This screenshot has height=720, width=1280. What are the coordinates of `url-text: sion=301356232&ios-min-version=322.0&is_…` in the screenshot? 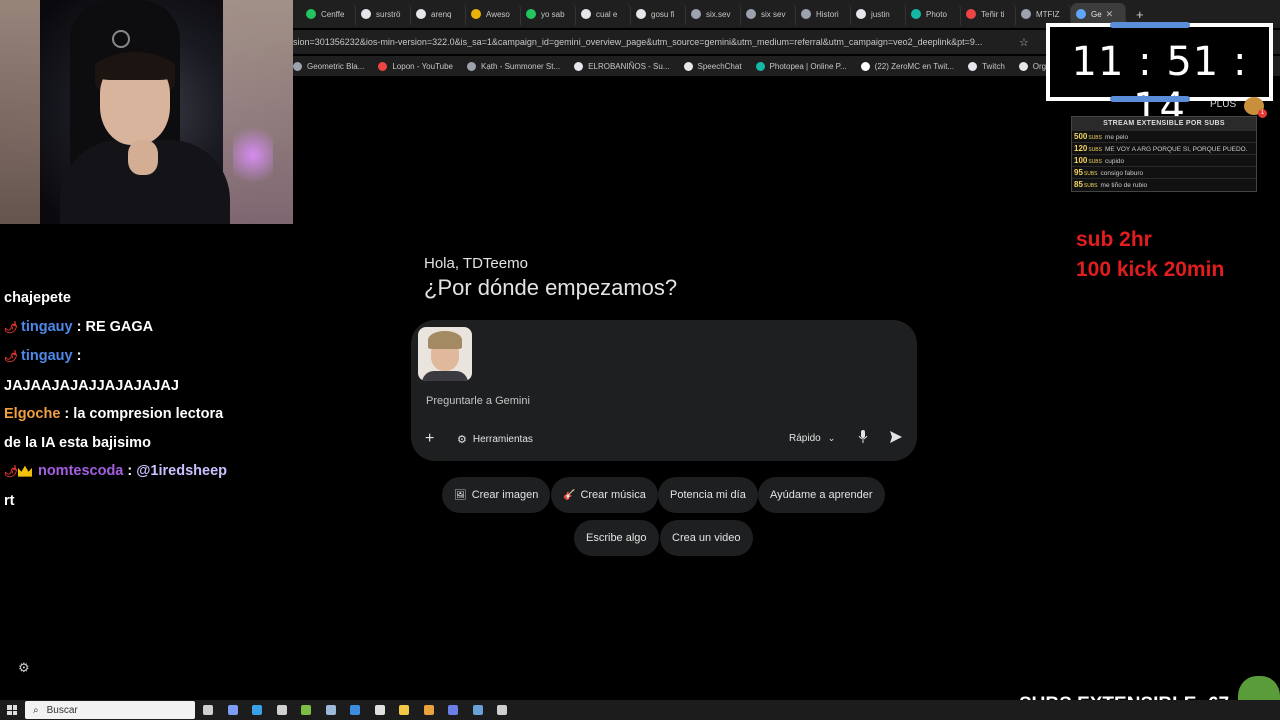 It's located at (653, 42).